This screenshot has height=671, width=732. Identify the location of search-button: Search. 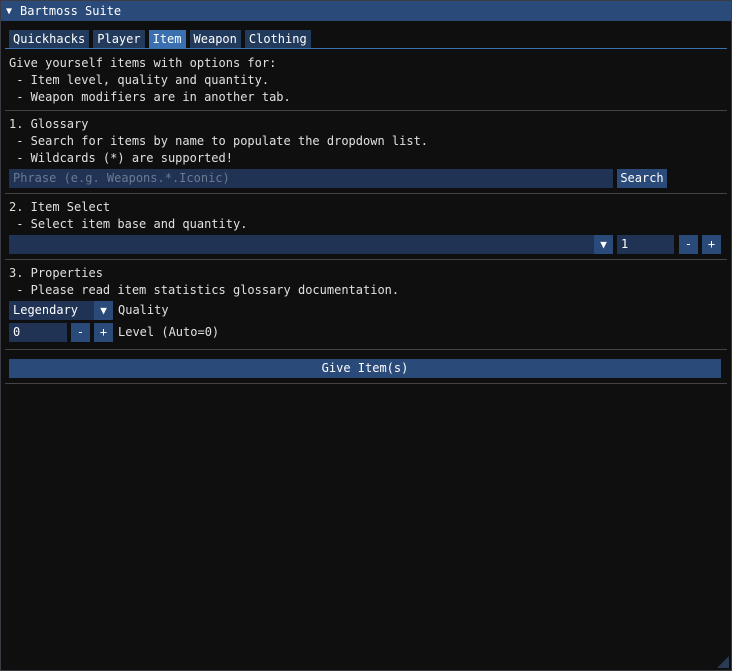
(642, 178).